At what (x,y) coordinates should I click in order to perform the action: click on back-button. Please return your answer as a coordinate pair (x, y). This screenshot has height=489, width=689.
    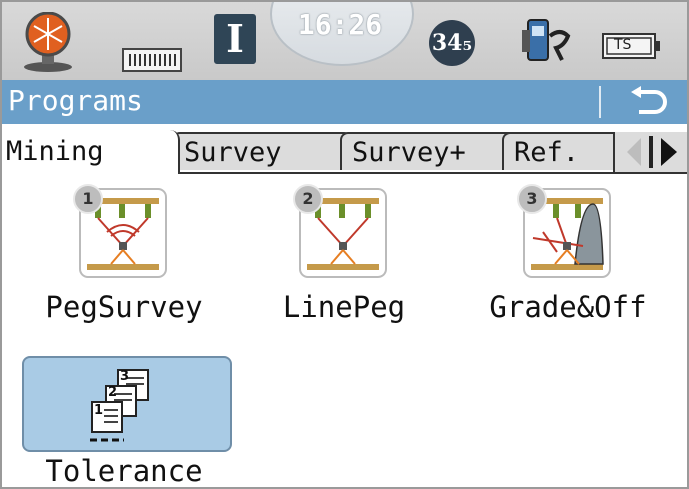
    Looking at the image, I should click on (647, 102).